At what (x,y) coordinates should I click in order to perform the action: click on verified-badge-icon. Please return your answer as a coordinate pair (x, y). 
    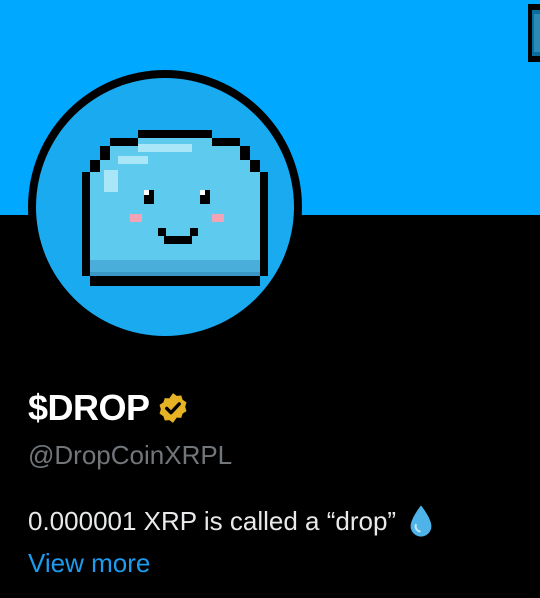
    Looking at the image, I should click on (173, 408).